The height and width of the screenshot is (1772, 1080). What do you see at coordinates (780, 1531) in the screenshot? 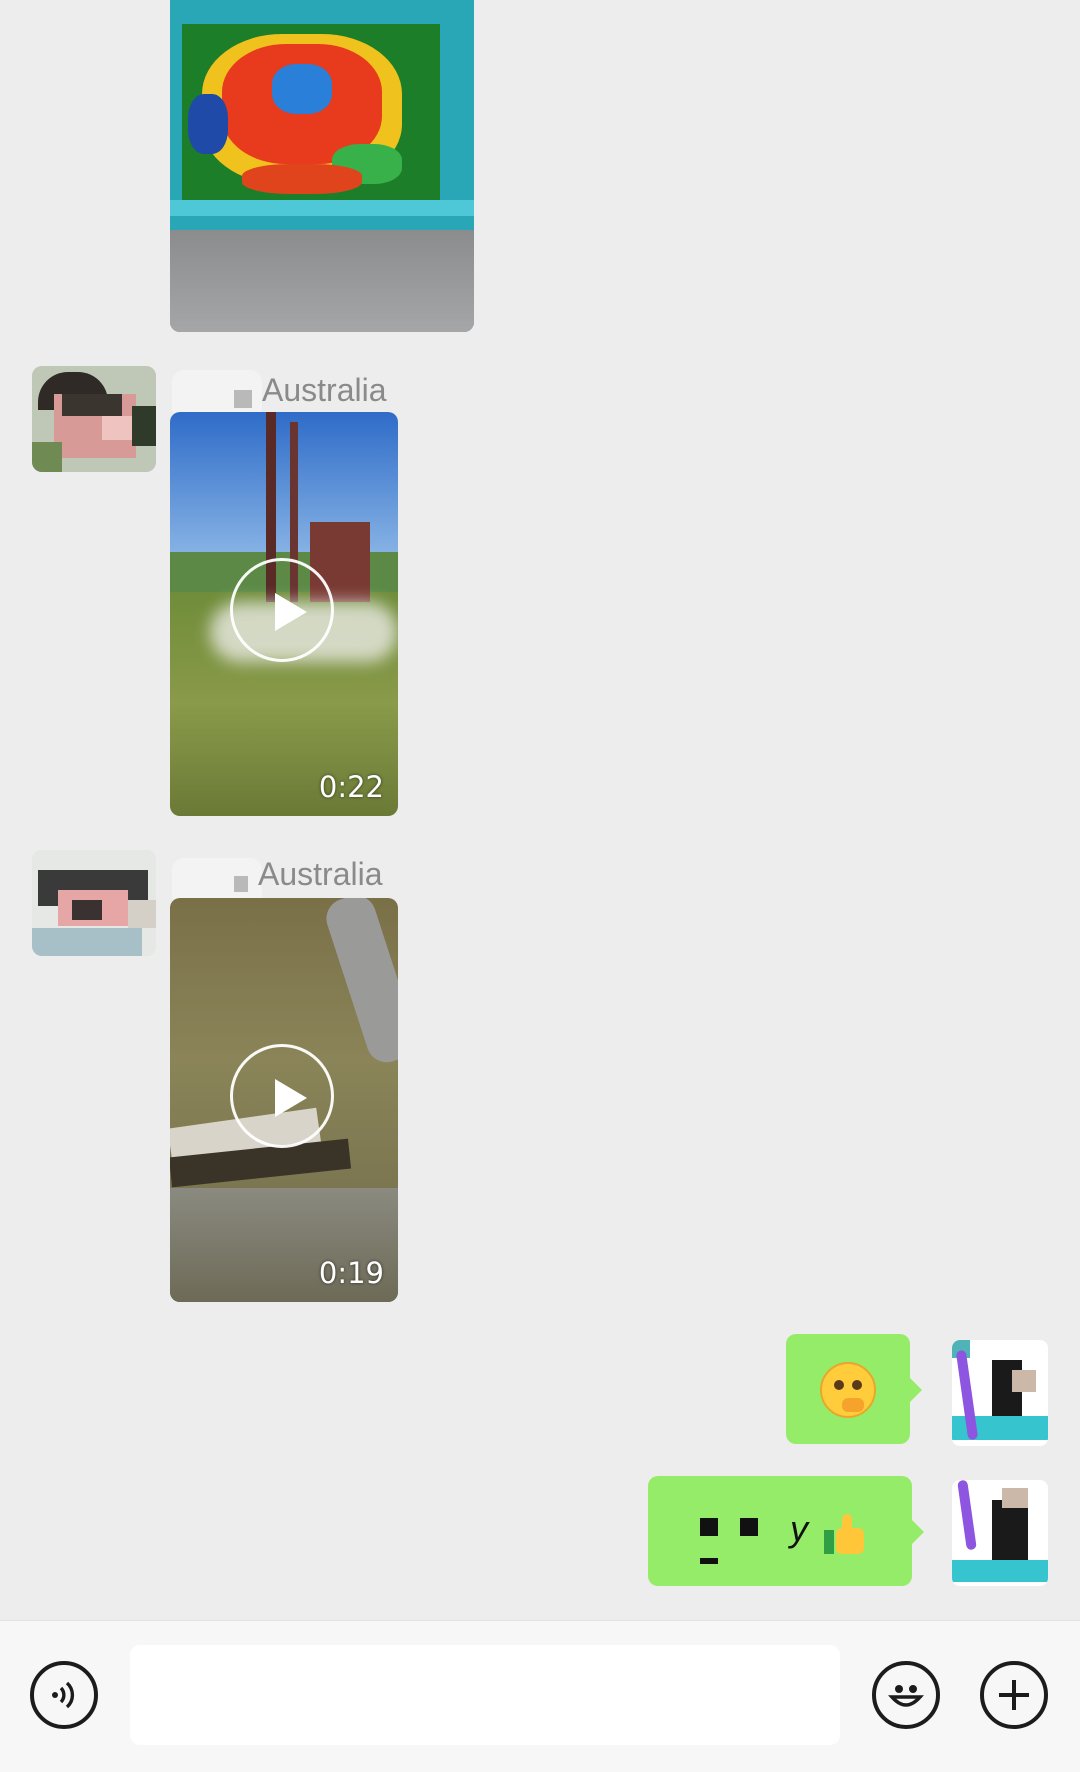
I see `text-message: y` at bounding box center [780, 1531].